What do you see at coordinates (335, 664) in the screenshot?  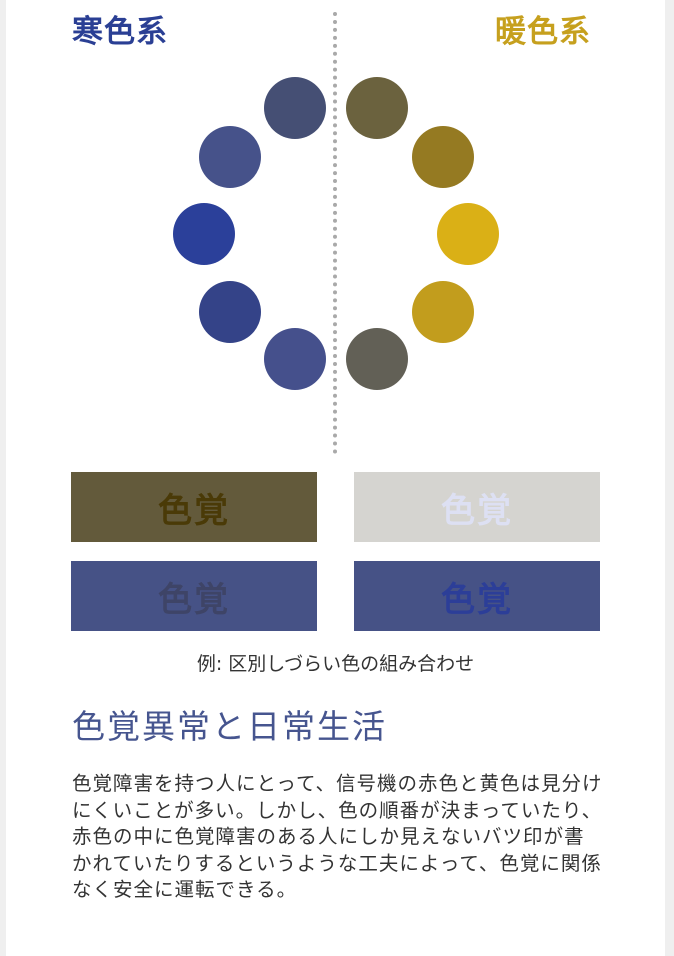 I see `swatch-caption: 例: 区別しづらい色の組み合わせ` at bounding box center [335, 664].